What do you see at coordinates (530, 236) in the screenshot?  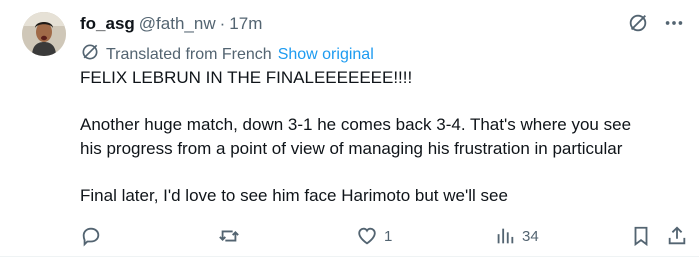 I see `views-count: 34` at bounding box center [530, 236].